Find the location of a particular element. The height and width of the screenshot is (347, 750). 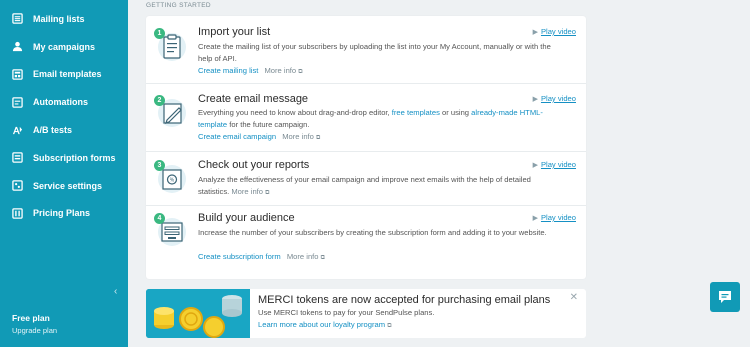

sidebar-item-label: My campaigns is located at coordinates (64, 46).